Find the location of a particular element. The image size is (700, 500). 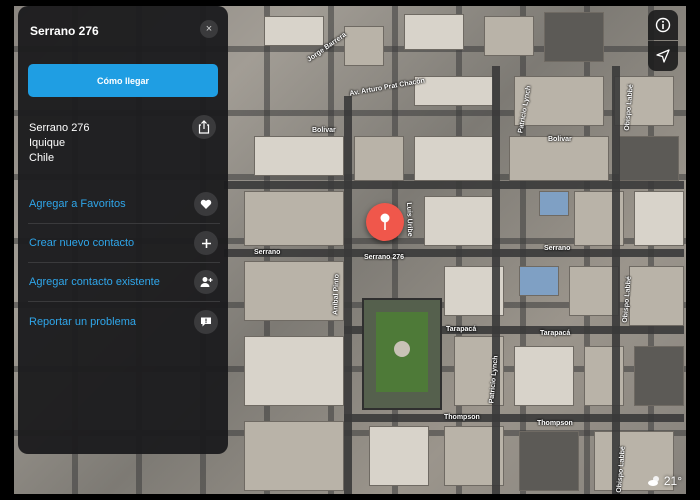

close-button: × is located at coordinates (209, 29).